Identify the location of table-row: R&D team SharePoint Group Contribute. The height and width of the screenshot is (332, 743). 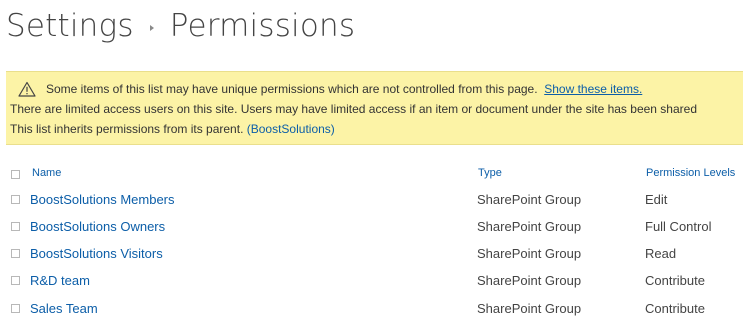
(371, 286).